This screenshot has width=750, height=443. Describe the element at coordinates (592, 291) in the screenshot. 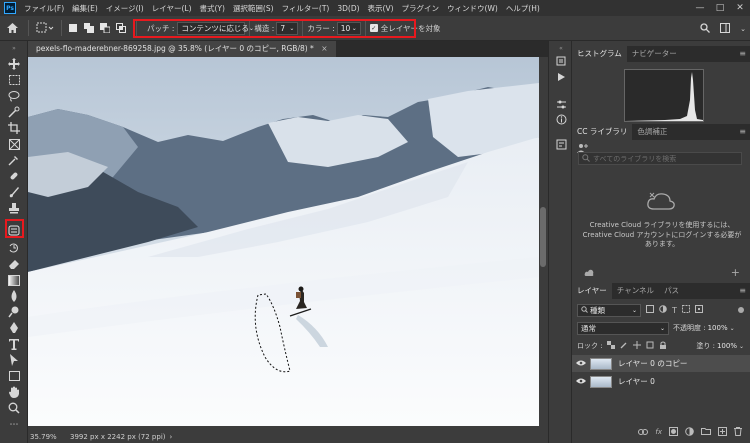

I see `tab-layers: レイヤー` at that location.